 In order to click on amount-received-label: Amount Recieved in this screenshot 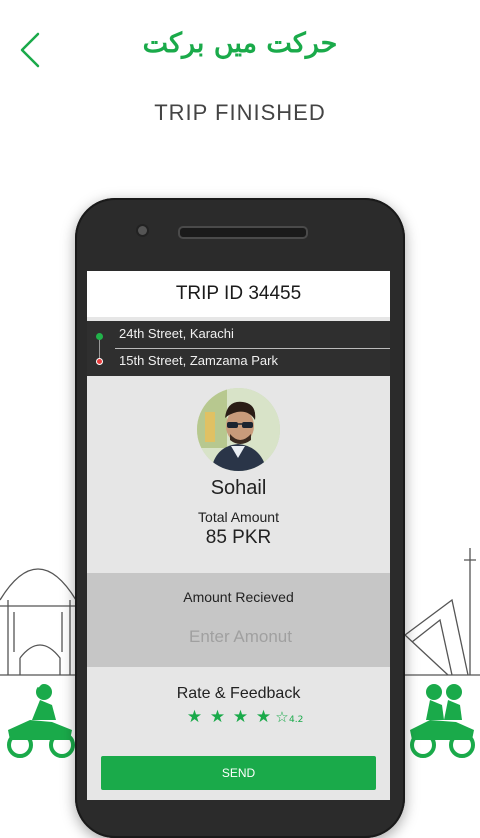, I will do `click(238, 597)`.